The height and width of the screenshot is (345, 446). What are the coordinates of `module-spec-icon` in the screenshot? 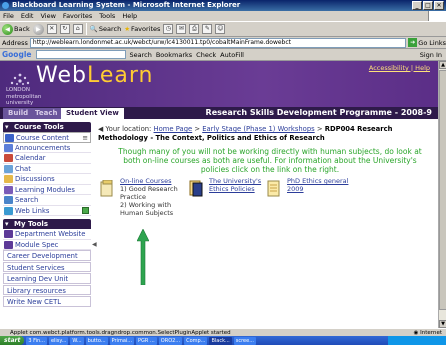 It's located at (8, 244).